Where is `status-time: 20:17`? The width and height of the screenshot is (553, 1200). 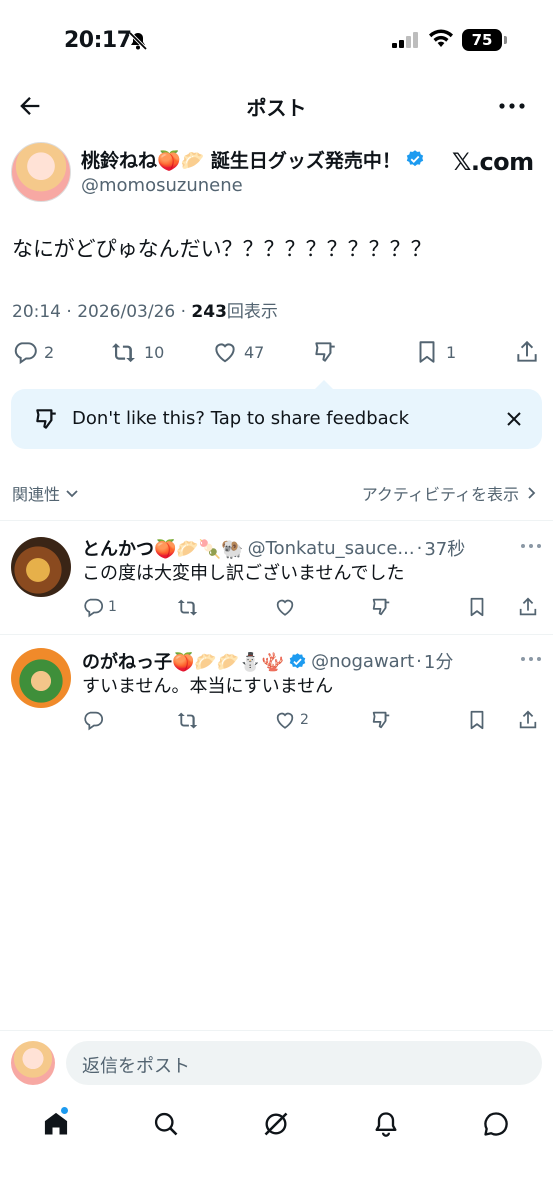
status-time: 20:17 is located at coordinates (98, 40).